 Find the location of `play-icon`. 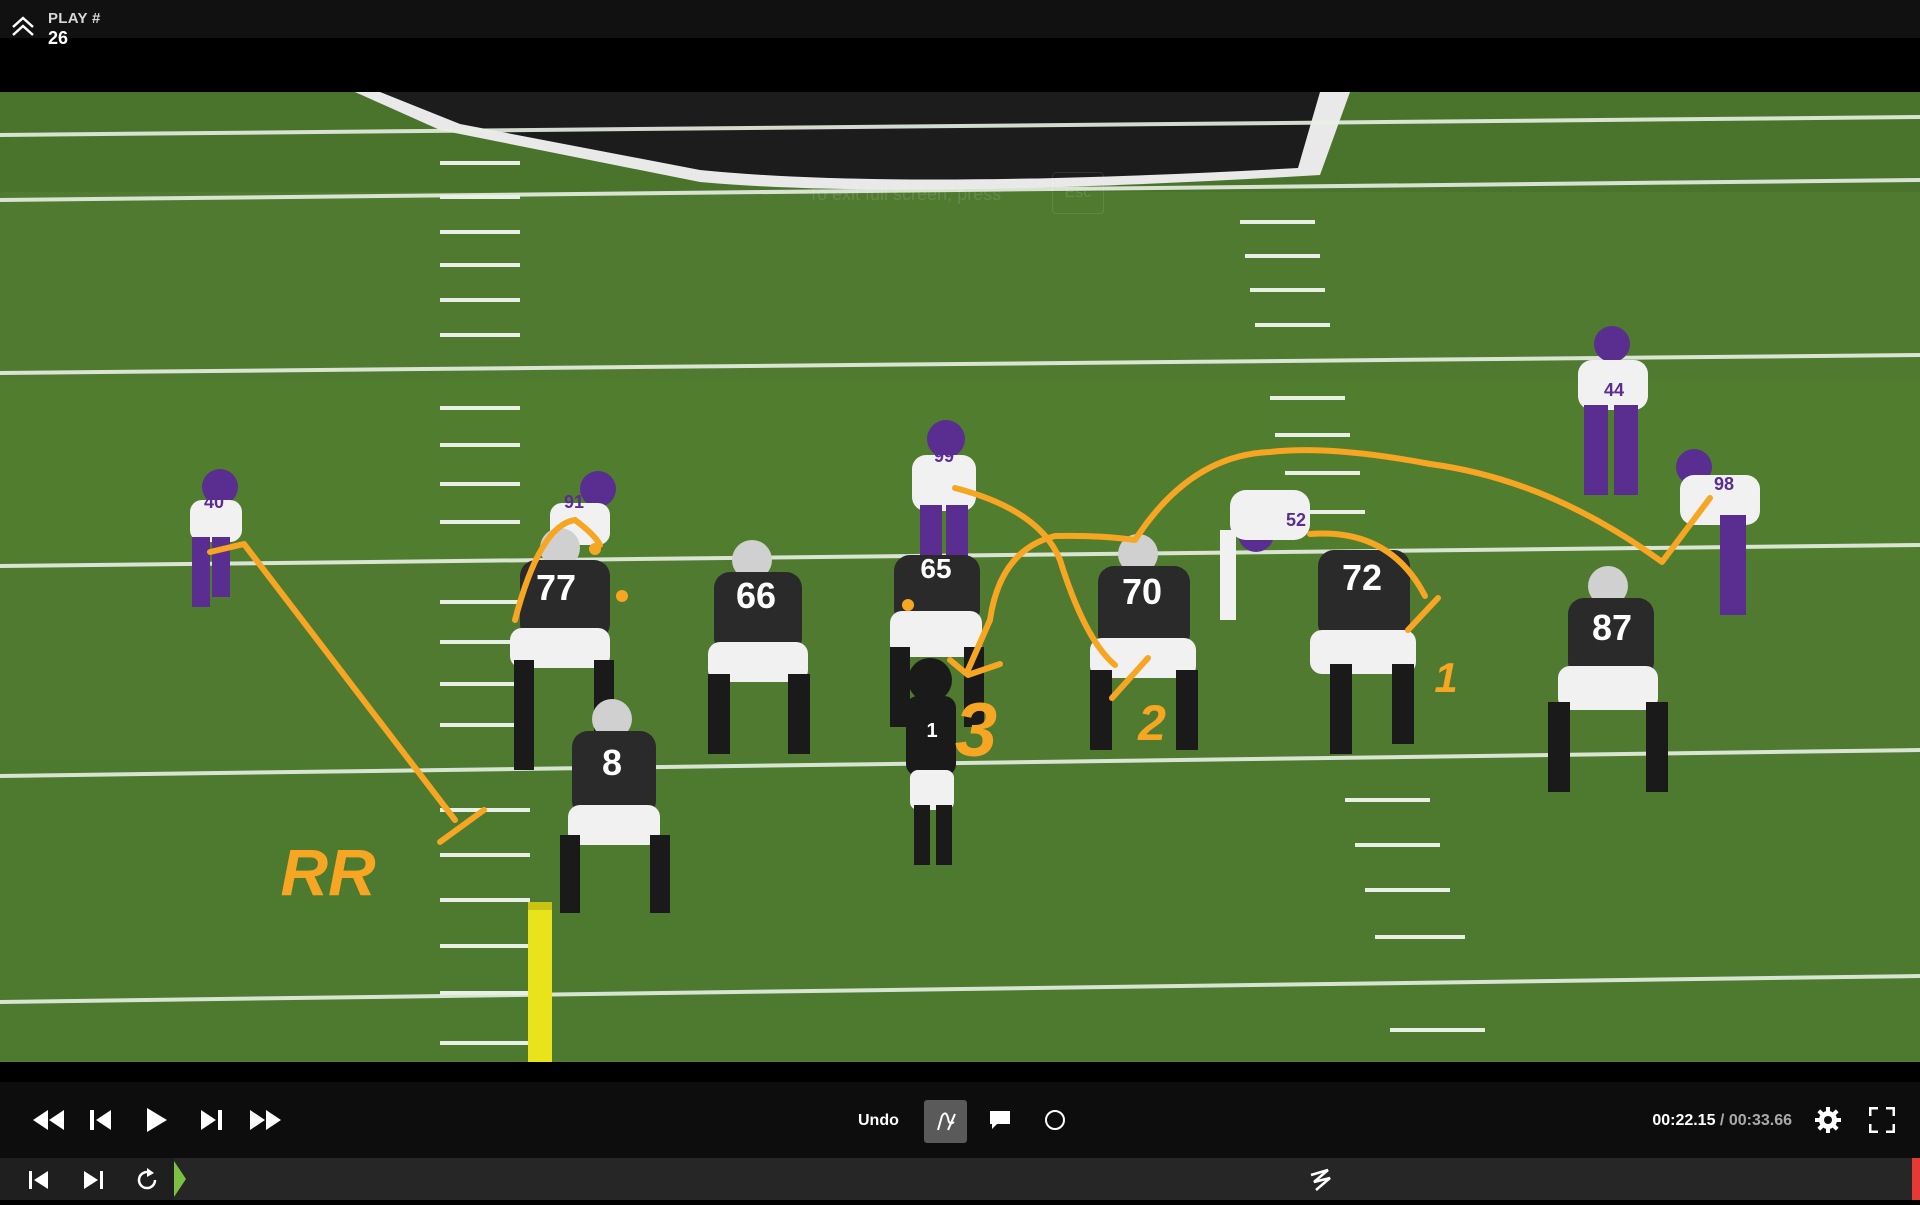

play-icon is located at coordinates (157, 1120).